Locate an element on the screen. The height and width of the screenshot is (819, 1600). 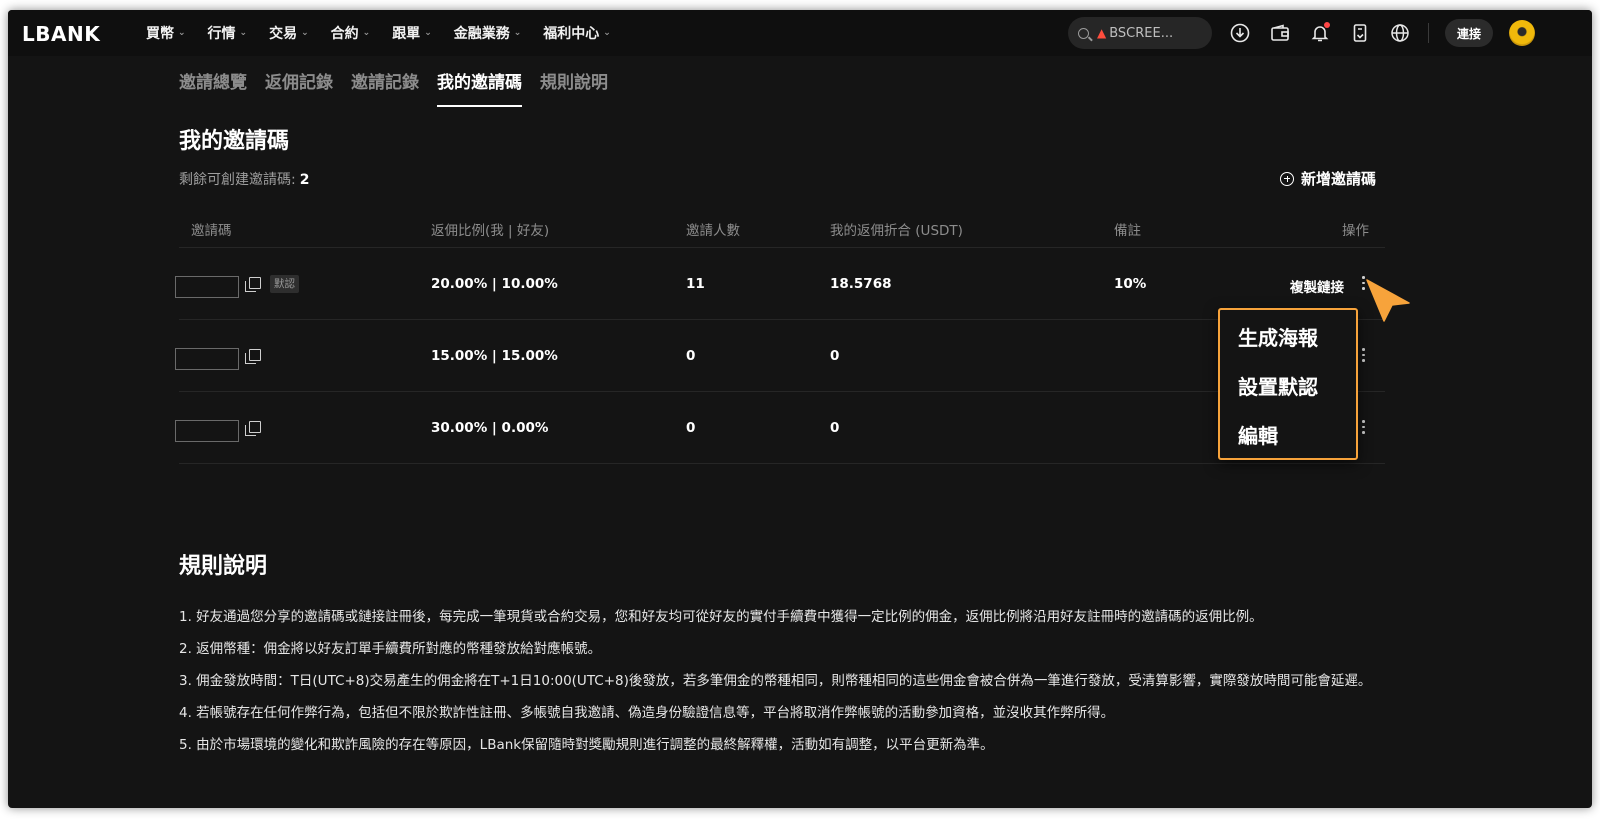
search-icon is located at coordinates (1083, 33).